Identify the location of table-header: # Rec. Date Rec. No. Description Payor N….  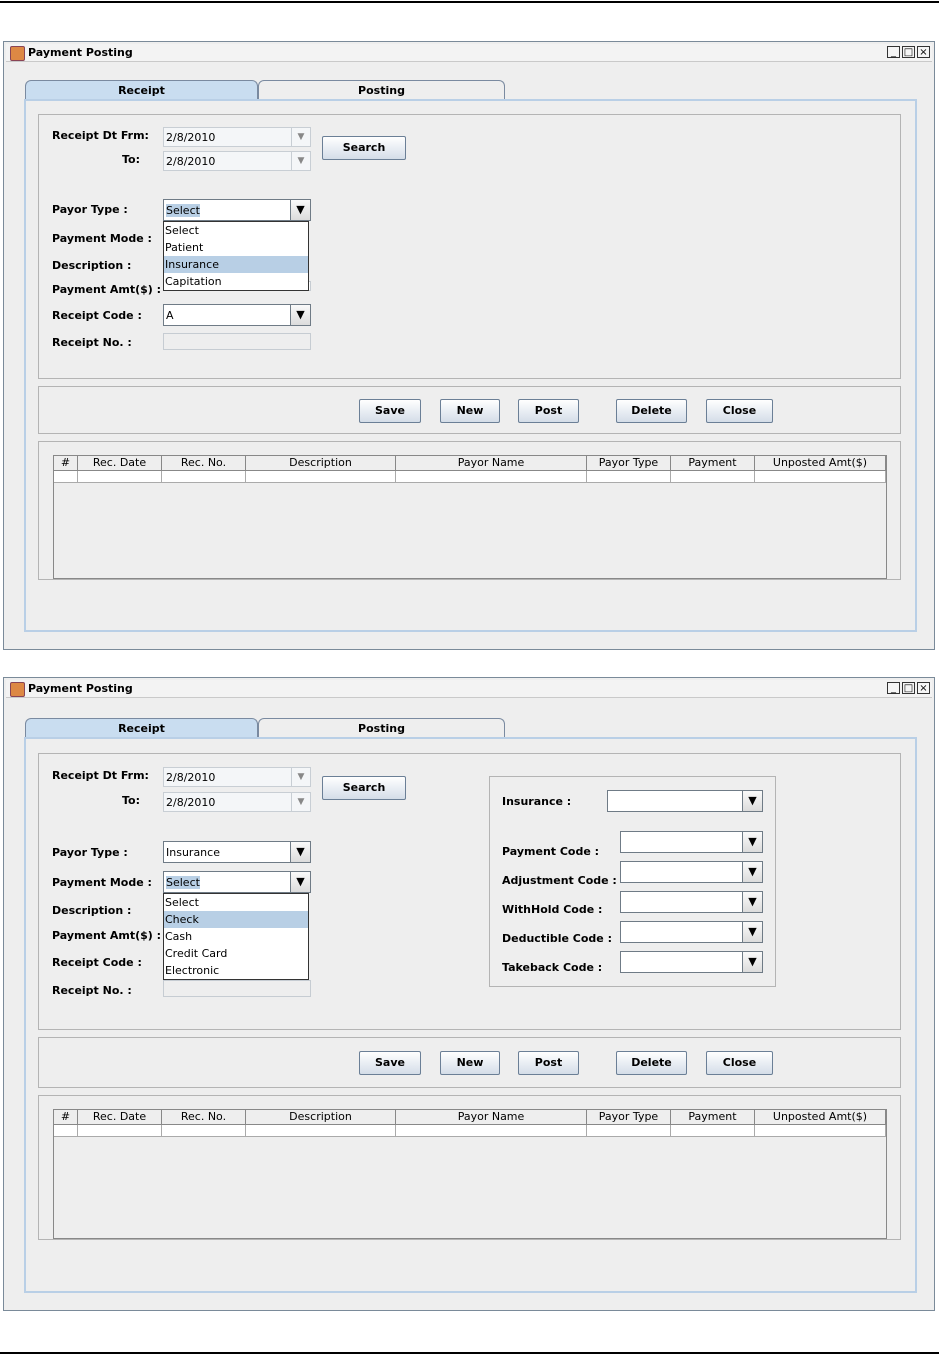
(470, 463).